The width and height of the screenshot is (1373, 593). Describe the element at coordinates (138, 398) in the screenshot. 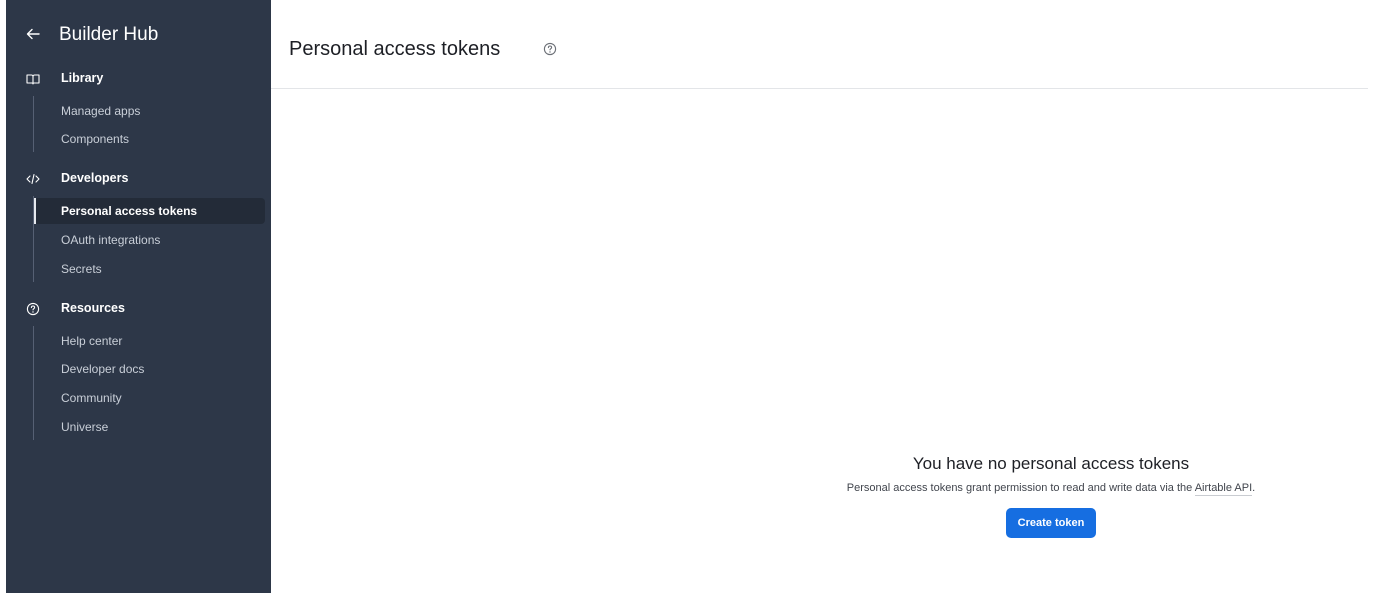

I see `sidebar-item-community: Community` at that location.